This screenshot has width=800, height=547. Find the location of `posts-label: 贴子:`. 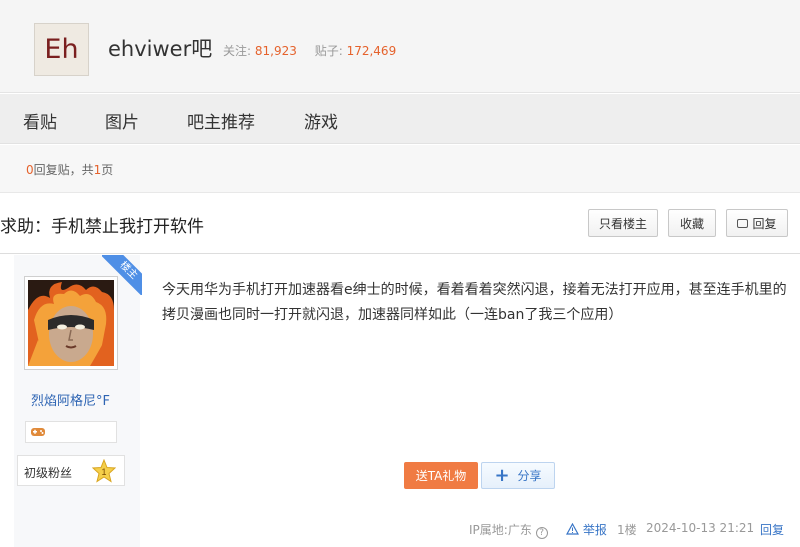

posts-label: 贴子: is located at coordinates (328, 51).